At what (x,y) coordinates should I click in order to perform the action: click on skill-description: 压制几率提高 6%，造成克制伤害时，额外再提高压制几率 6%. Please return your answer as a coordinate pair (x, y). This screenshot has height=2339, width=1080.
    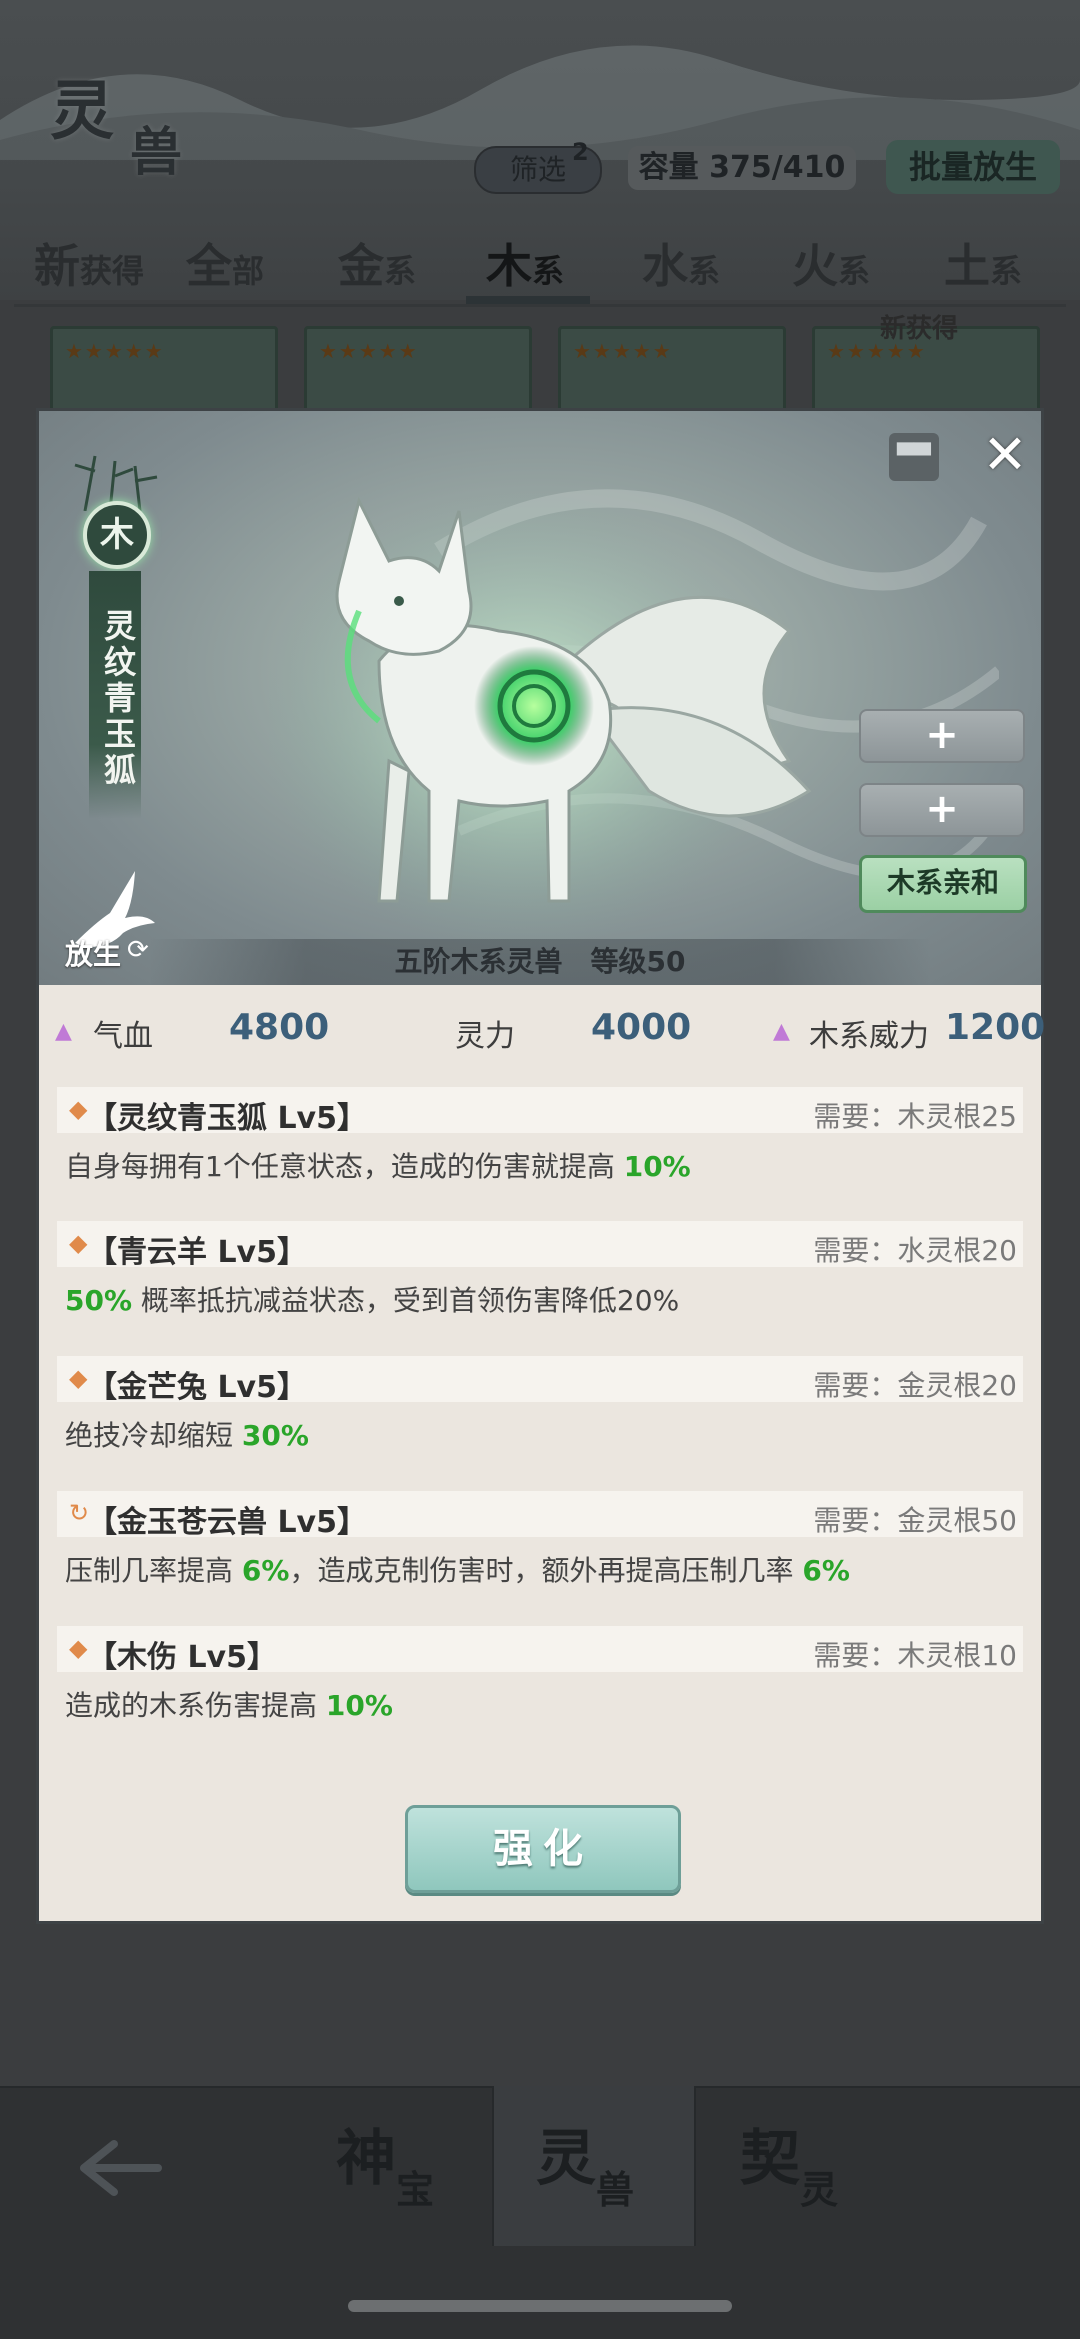
    Looking at the image, I should click on (540, 1569).